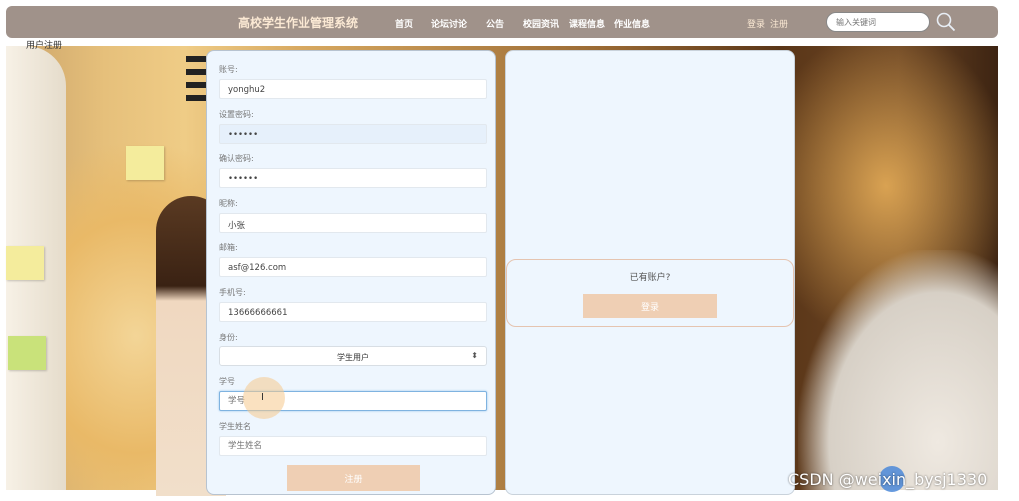  Describe the element at coordinates (235, 426) in the screenshot. I see `student-name-label: 学生姓名` at that location.